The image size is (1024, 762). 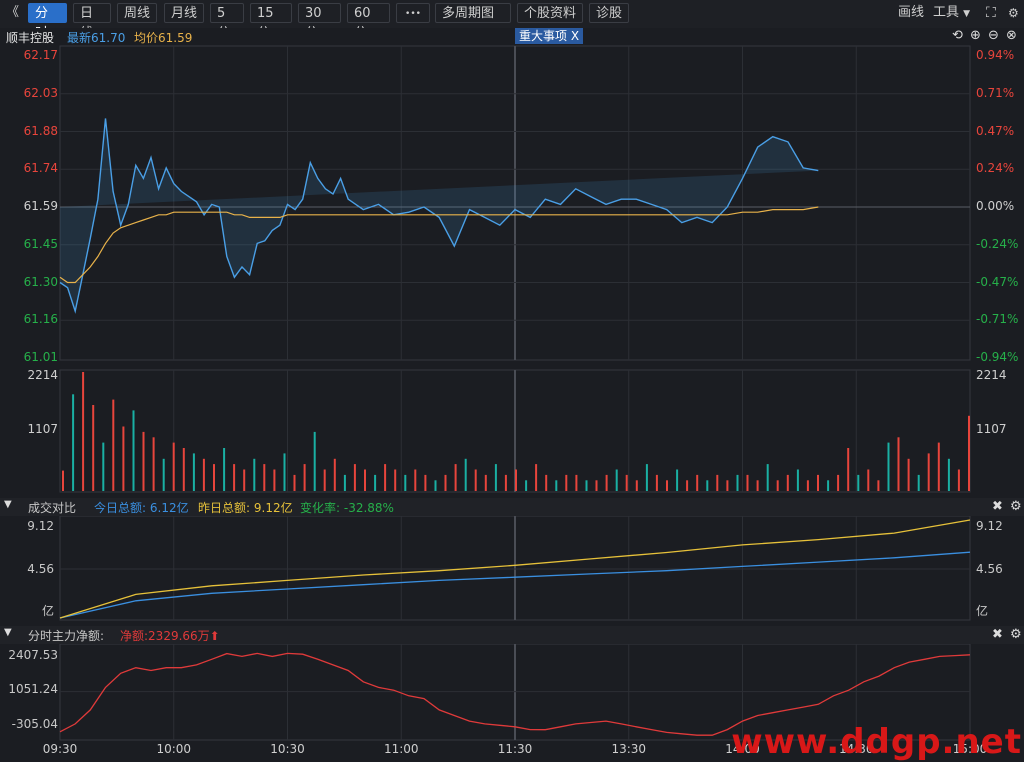 I want to click on time-tick: 11:00, so click(x=401, y=749).